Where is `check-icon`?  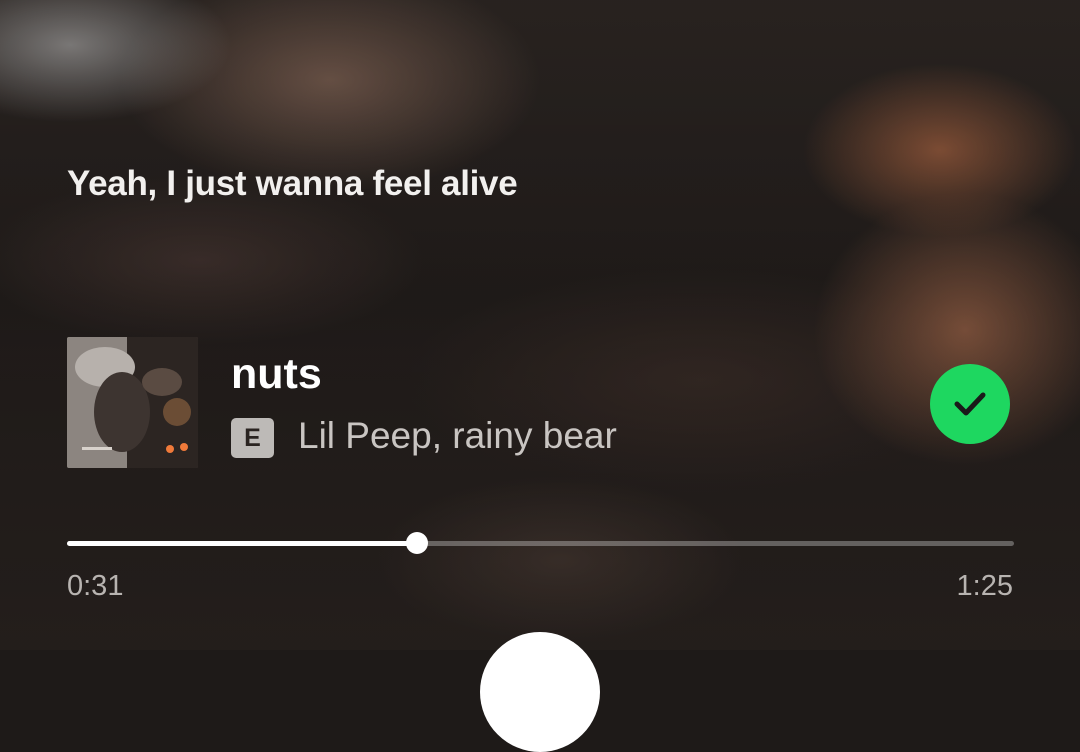
check-icon is located at coordinates (970, 404).